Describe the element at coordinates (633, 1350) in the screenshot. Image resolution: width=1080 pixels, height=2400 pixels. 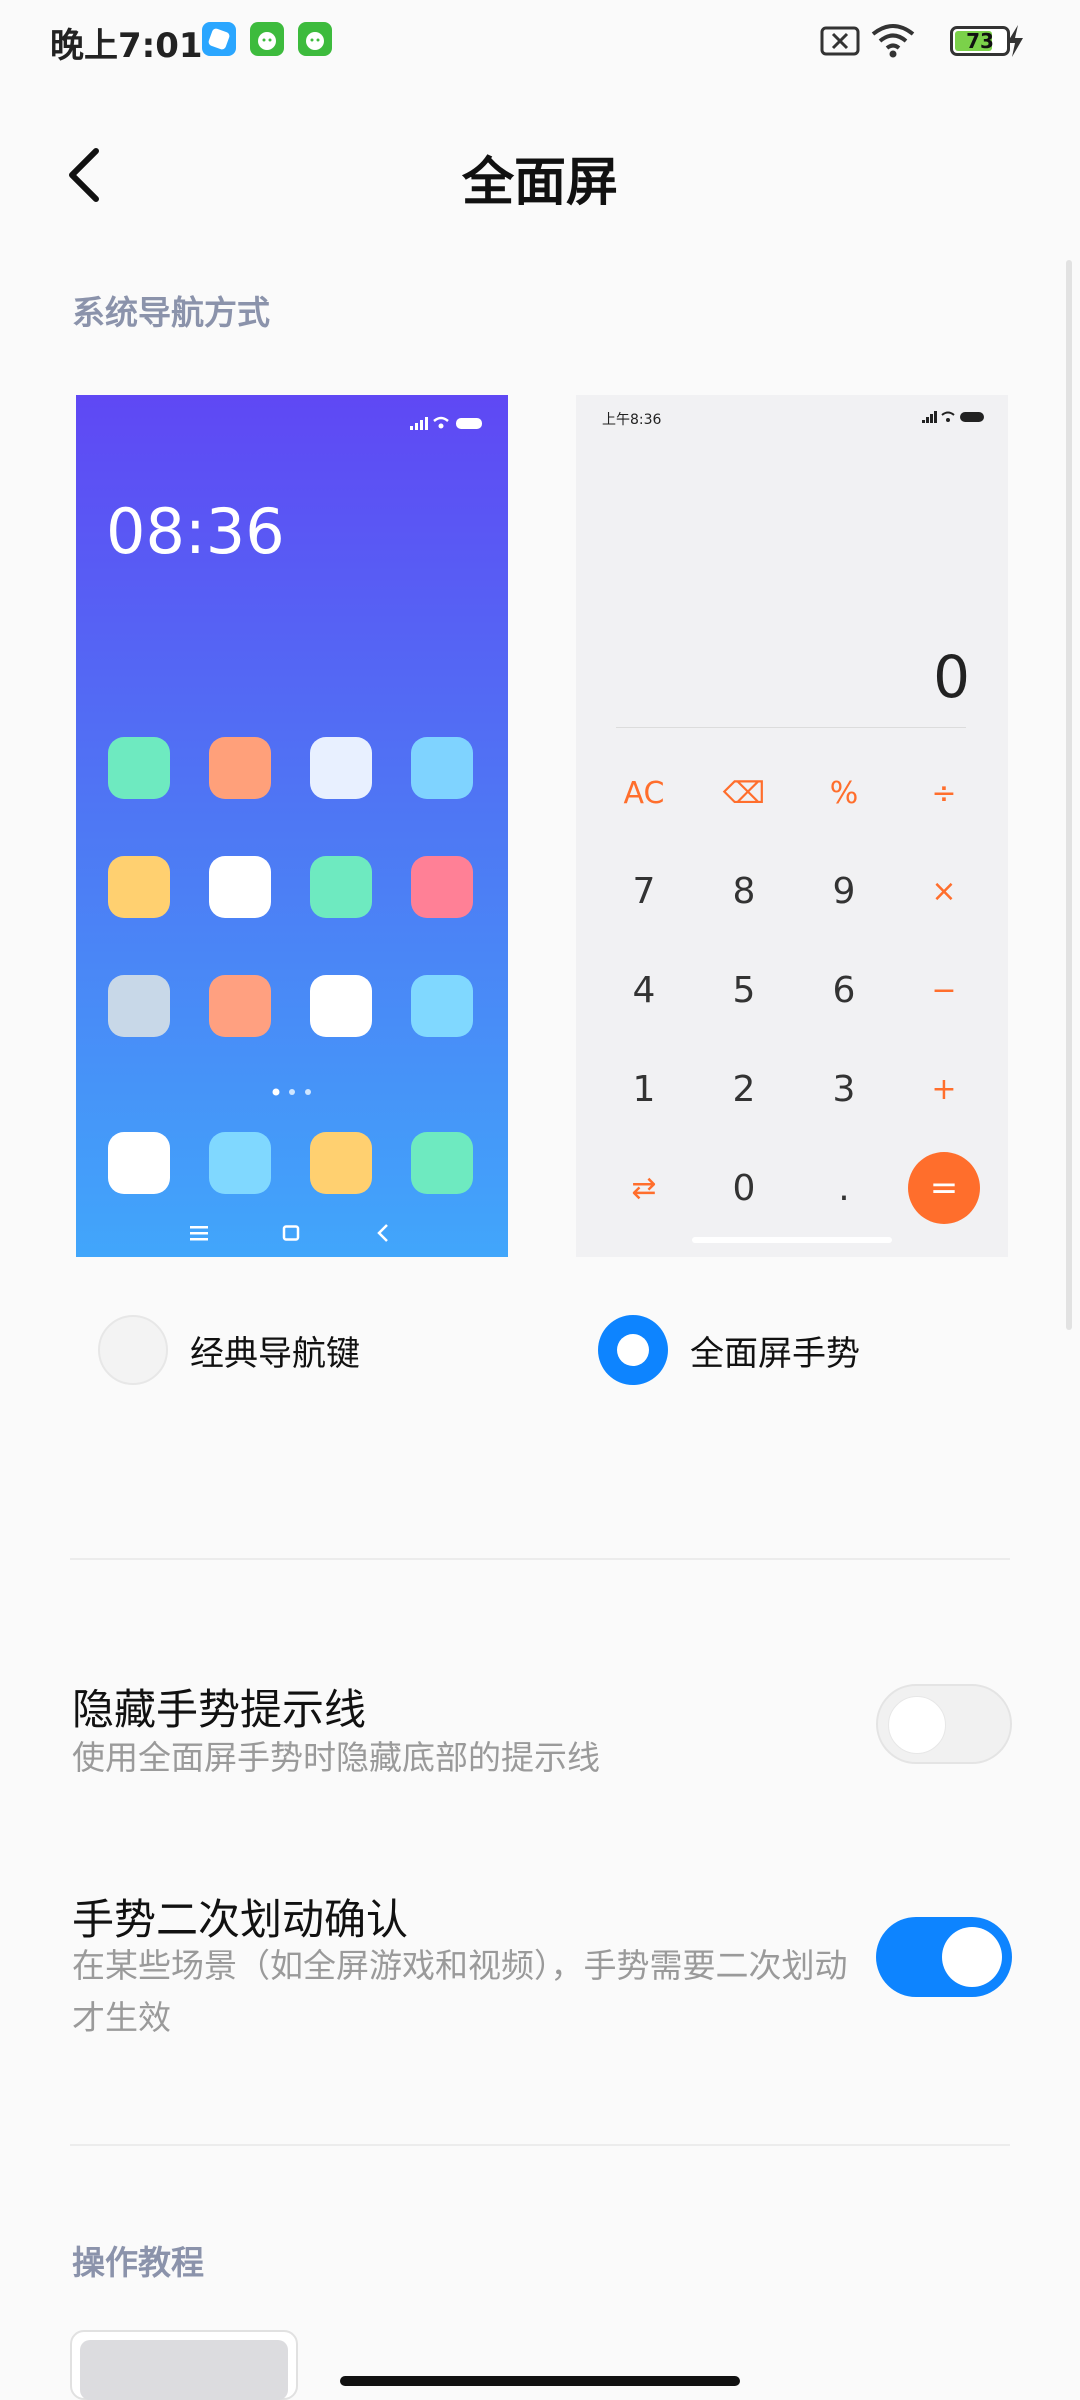
I see `radio-selected` at that location.